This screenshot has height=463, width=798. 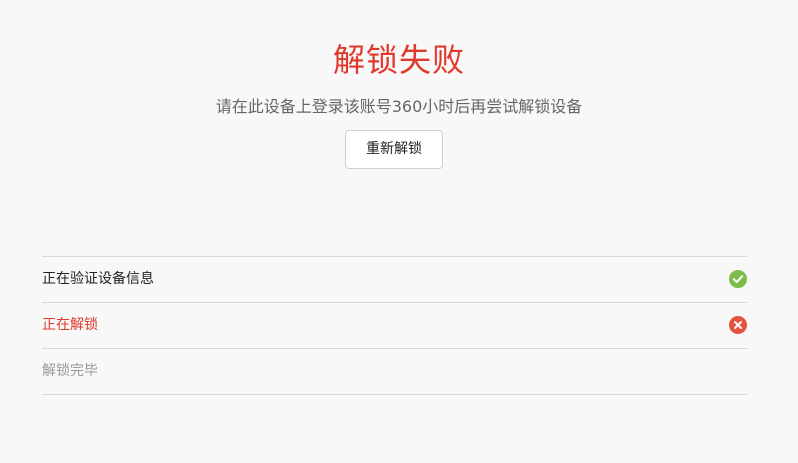 I want to click on result-message: 请在此设备上登录该账号360小时后再尝试解锁设备, so click(x=399, y=106).